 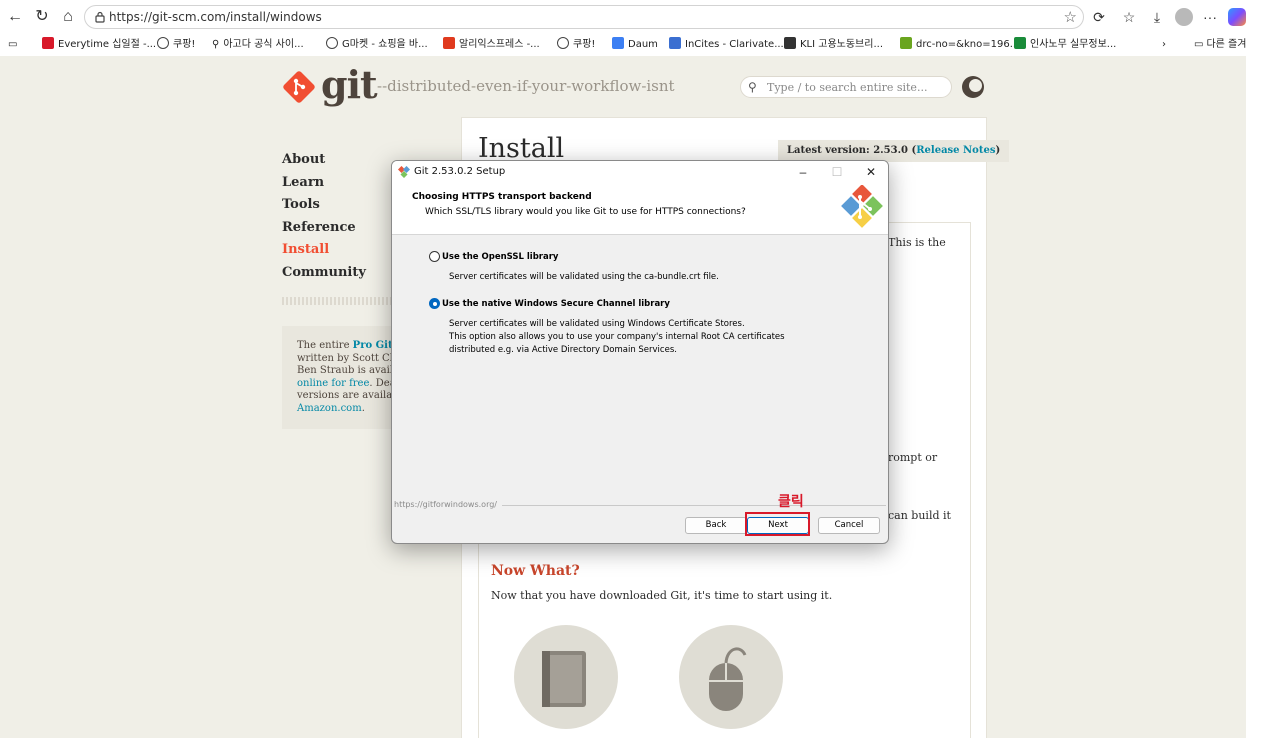 What do you see at coordinates (324, 208) in the screenshot?
I see `nav-tools: Tools` at bounding box center [324, 208].